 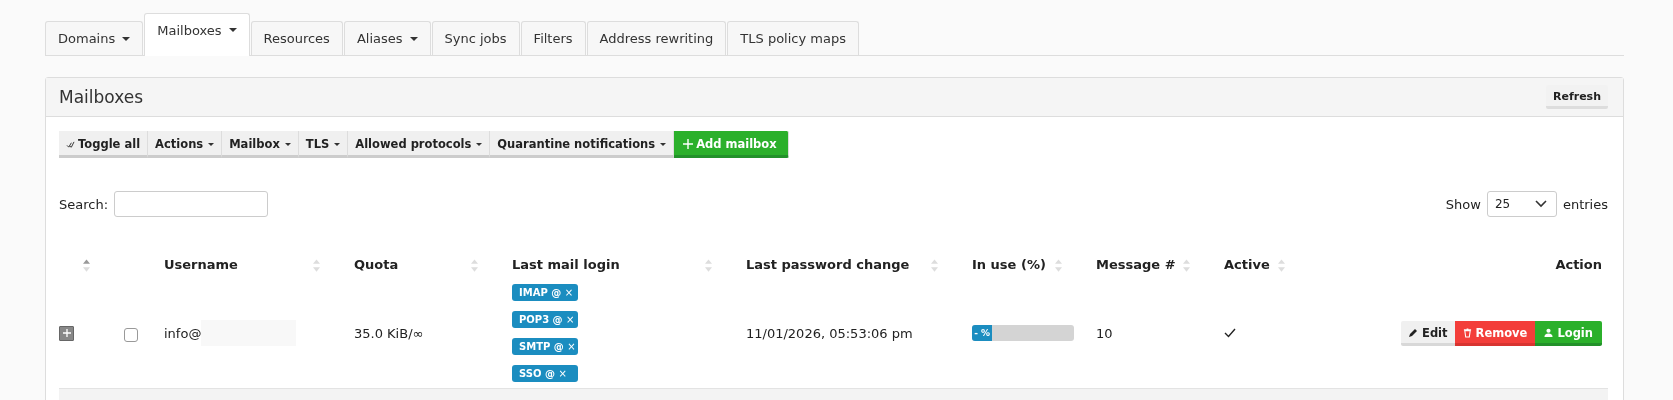 What do you see at coordinates (1136, 264) in the screenshot?
I see `column-header: Message #` at bounding box center [1136, 264].